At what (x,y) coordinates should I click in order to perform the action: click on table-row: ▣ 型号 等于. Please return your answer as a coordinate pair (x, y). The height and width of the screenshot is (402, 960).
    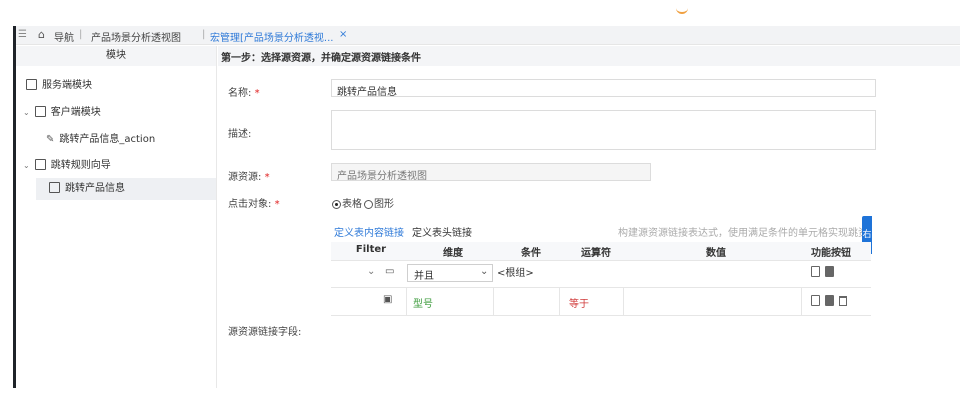
    Looking at the image, I should click on (601, 301).